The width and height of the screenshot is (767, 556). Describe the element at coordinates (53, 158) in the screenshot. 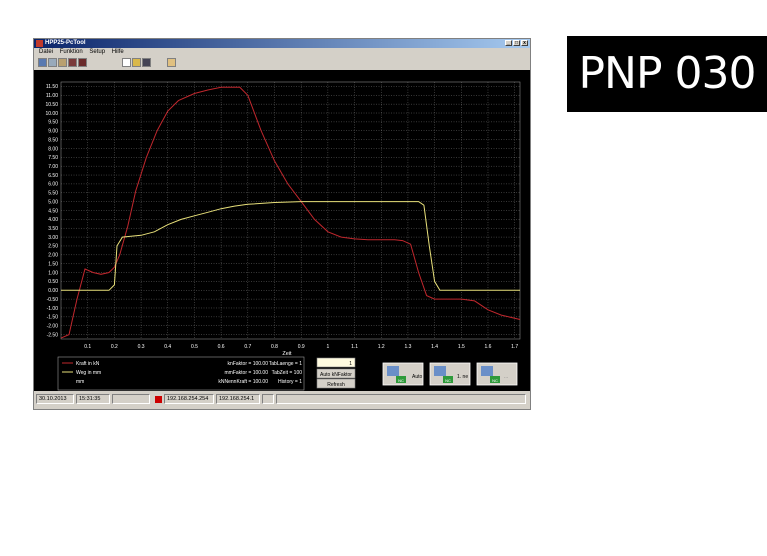

I see `y-tick-label: 7.50` at that location.